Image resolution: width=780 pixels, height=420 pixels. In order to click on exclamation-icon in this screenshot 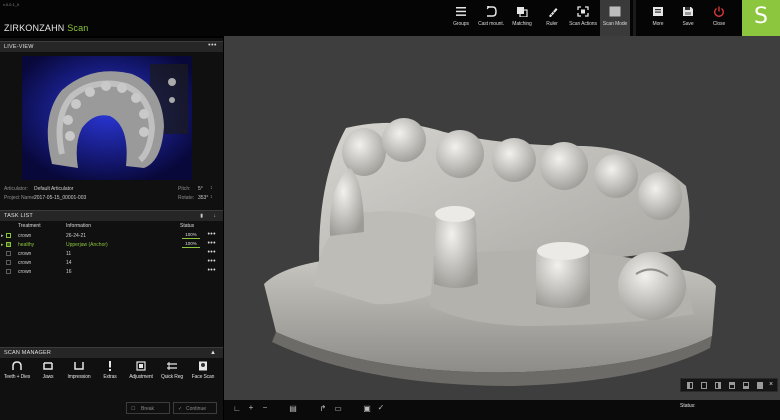, I will do `click(110, 366)`.